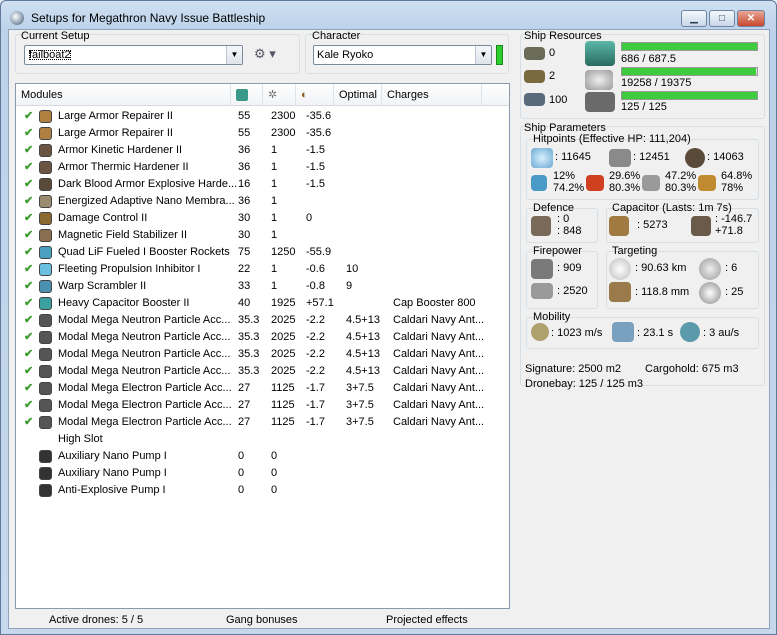 The image size is (777, 635). What do you see at coordinates (133, 55) in the screenshot?
I see `setup-dropdown: failboat2 ▼` at bounding box center [133, 55].